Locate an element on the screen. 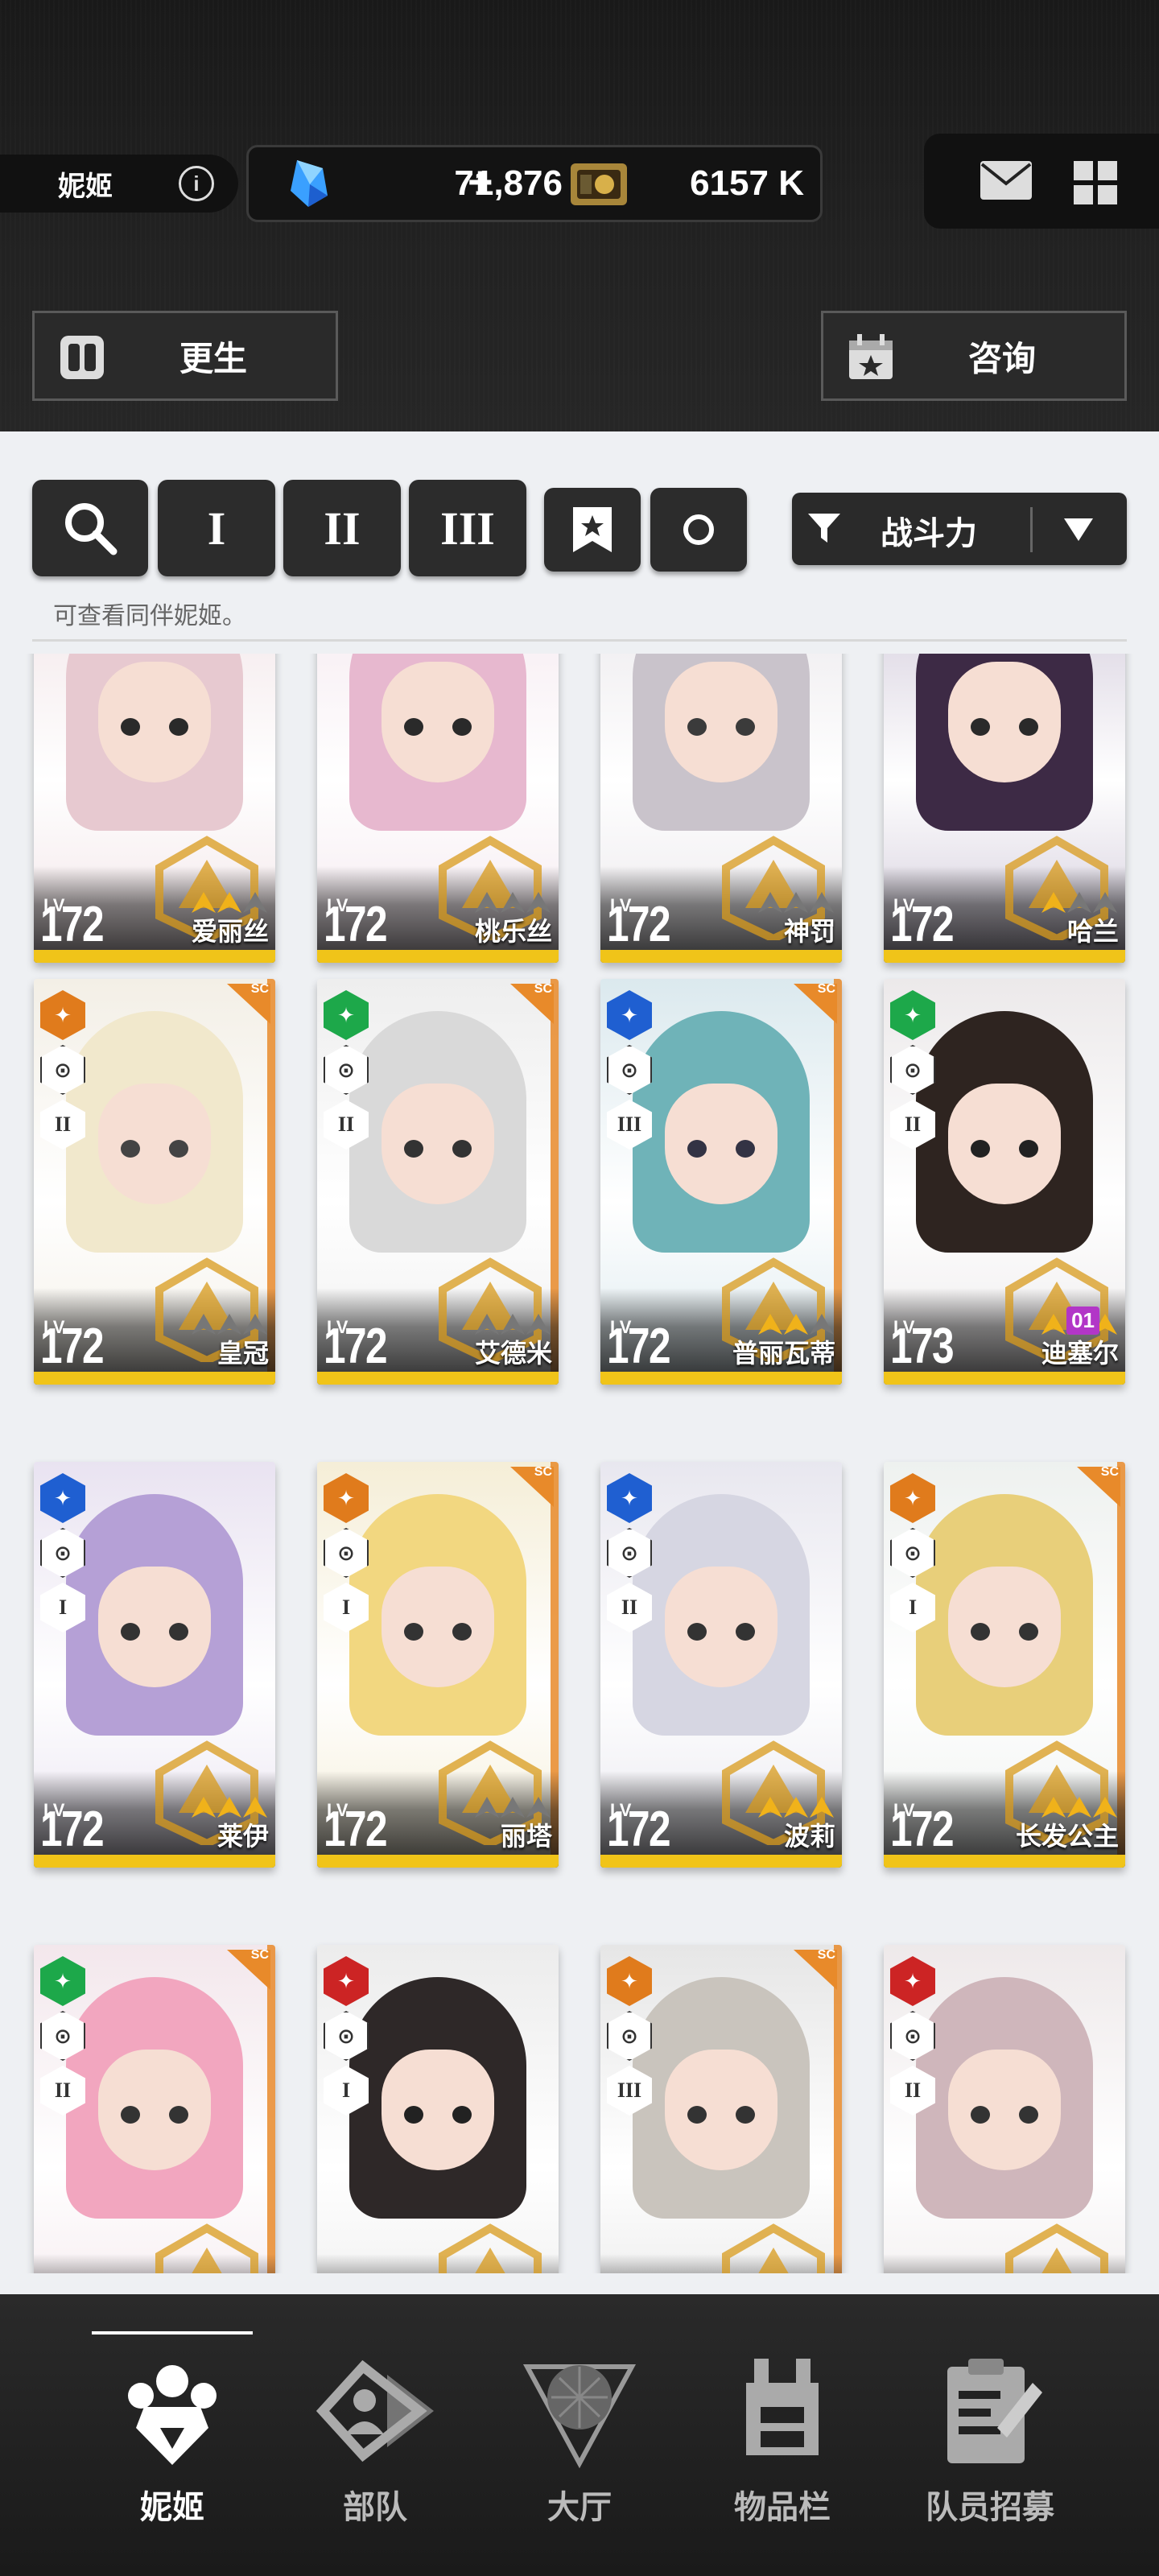  bottom-nav: 妮姬 部队 大厅 物品栏 队员招募 is located at coordinates (579, 2435).